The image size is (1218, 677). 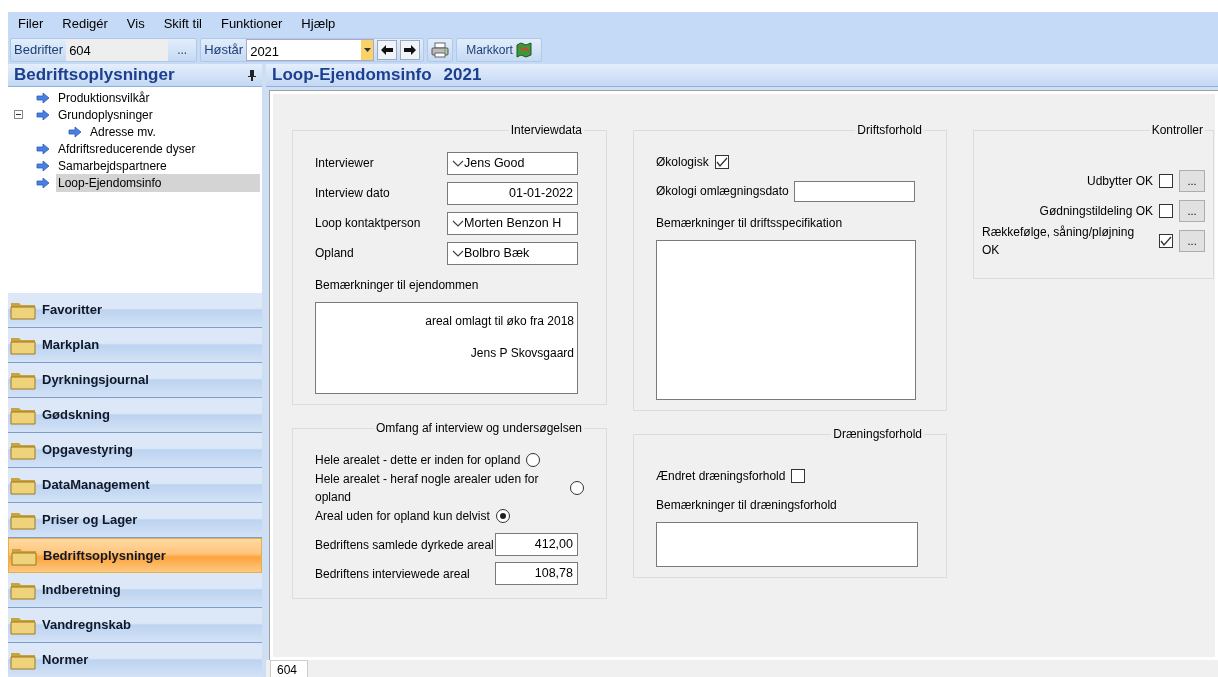 I want to click on group-title: Dræningsforhold, so click(x=877, y=434).